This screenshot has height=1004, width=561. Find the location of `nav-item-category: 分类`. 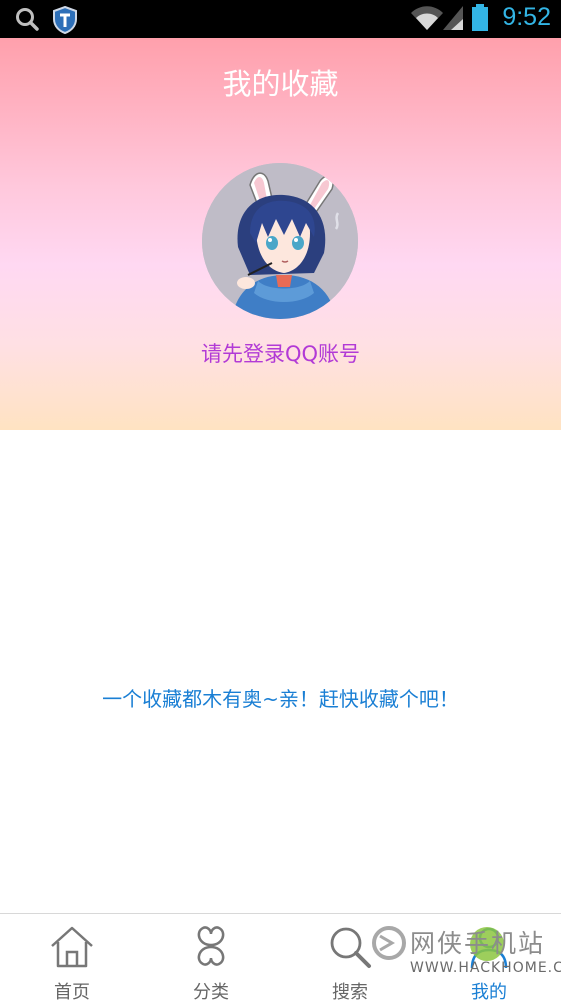

nav-item-category: 分类 is located at coordinates (211, 958).